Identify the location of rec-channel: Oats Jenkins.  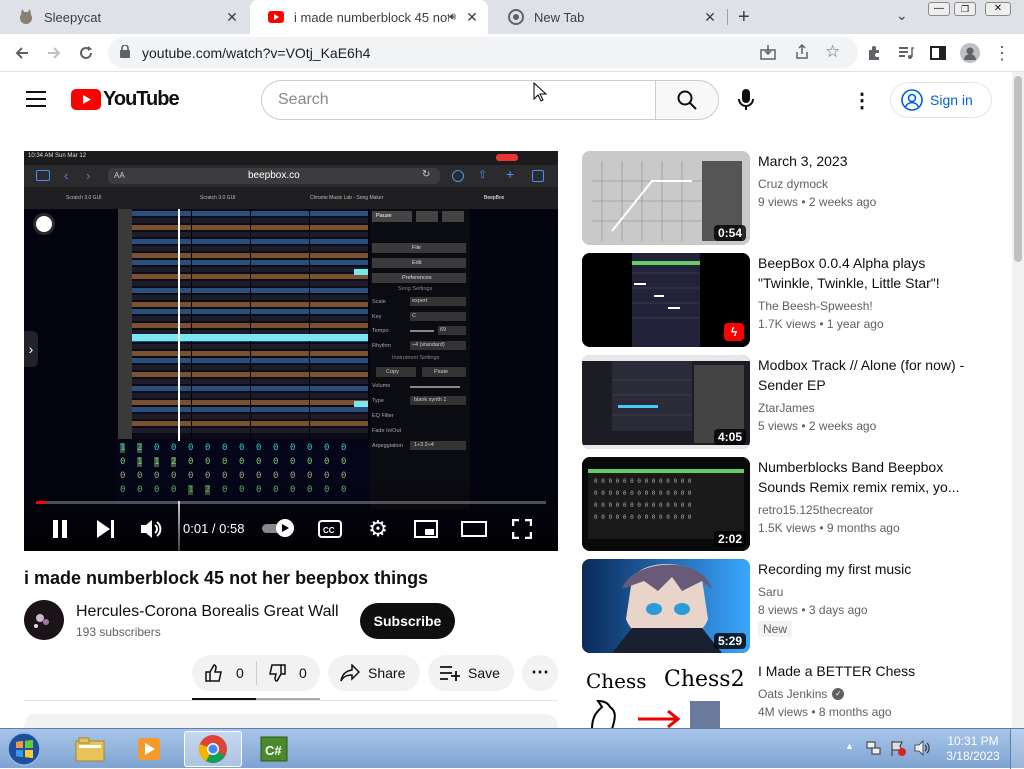
(792, 694).